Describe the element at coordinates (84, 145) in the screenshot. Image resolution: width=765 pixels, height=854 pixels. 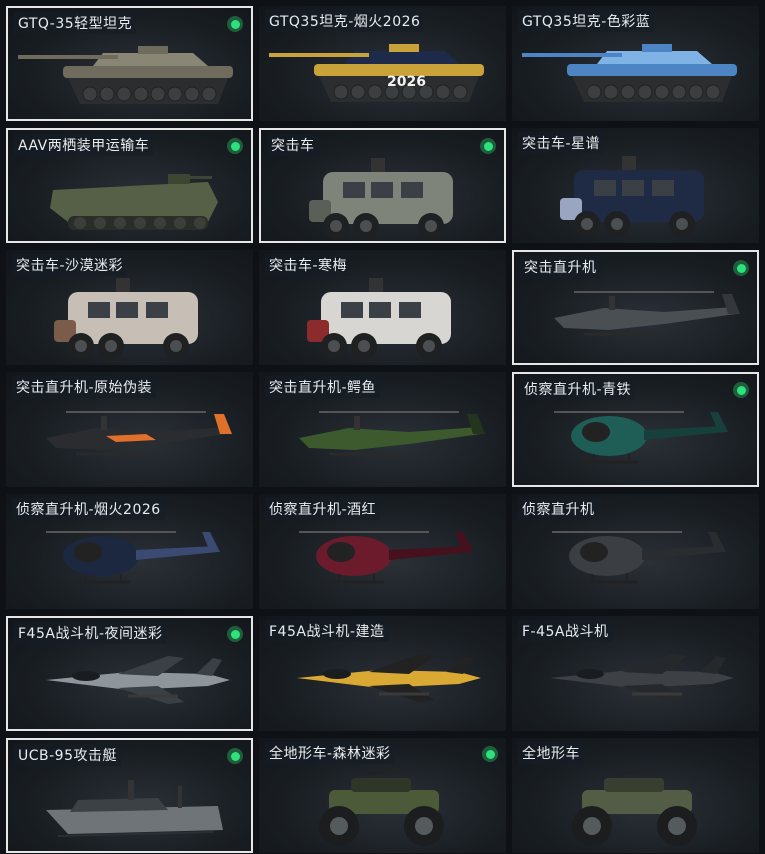
I see `vehicle-skin-label: AAV两栖装甲运输车` at that location.